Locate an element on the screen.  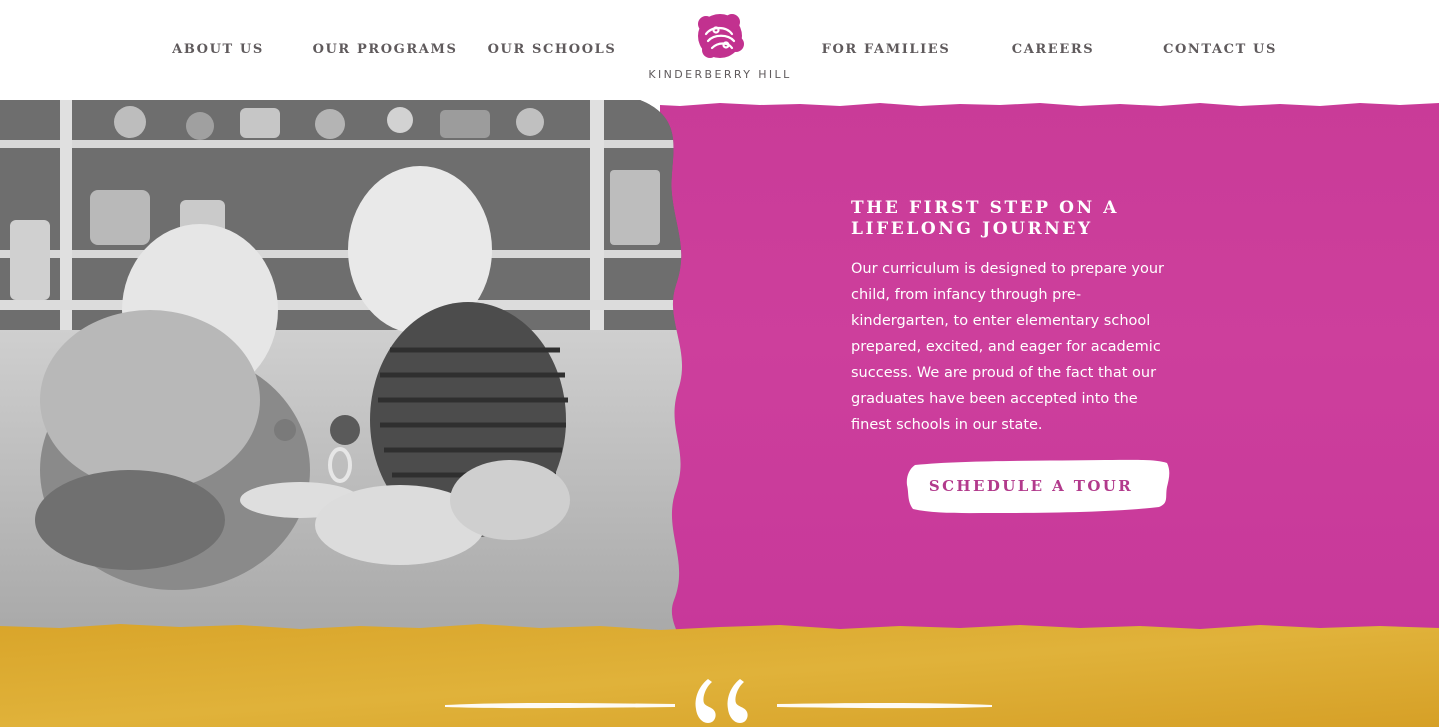
nav-for-families: FOR FAMILIES is located at coordinates (886, 50).